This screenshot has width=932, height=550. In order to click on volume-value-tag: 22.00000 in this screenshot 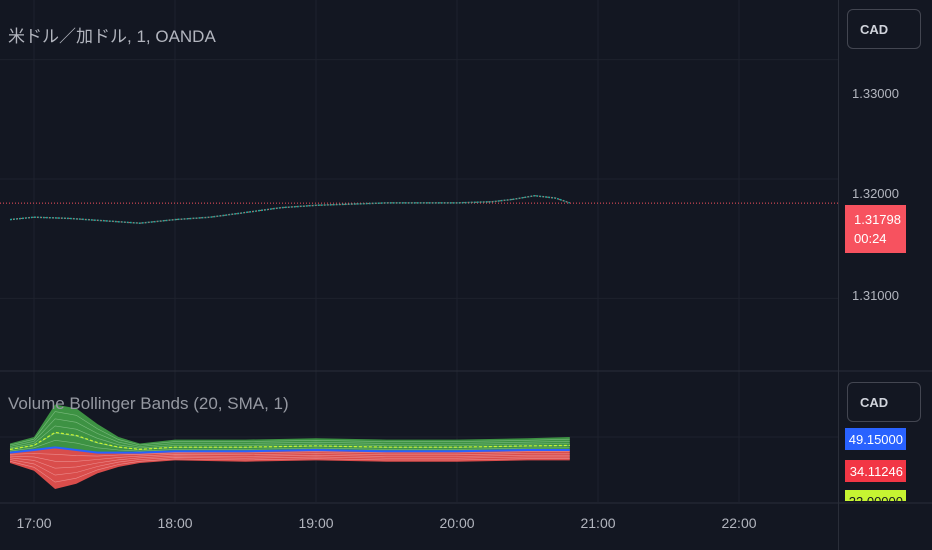, I will do `click(875, 495)`.